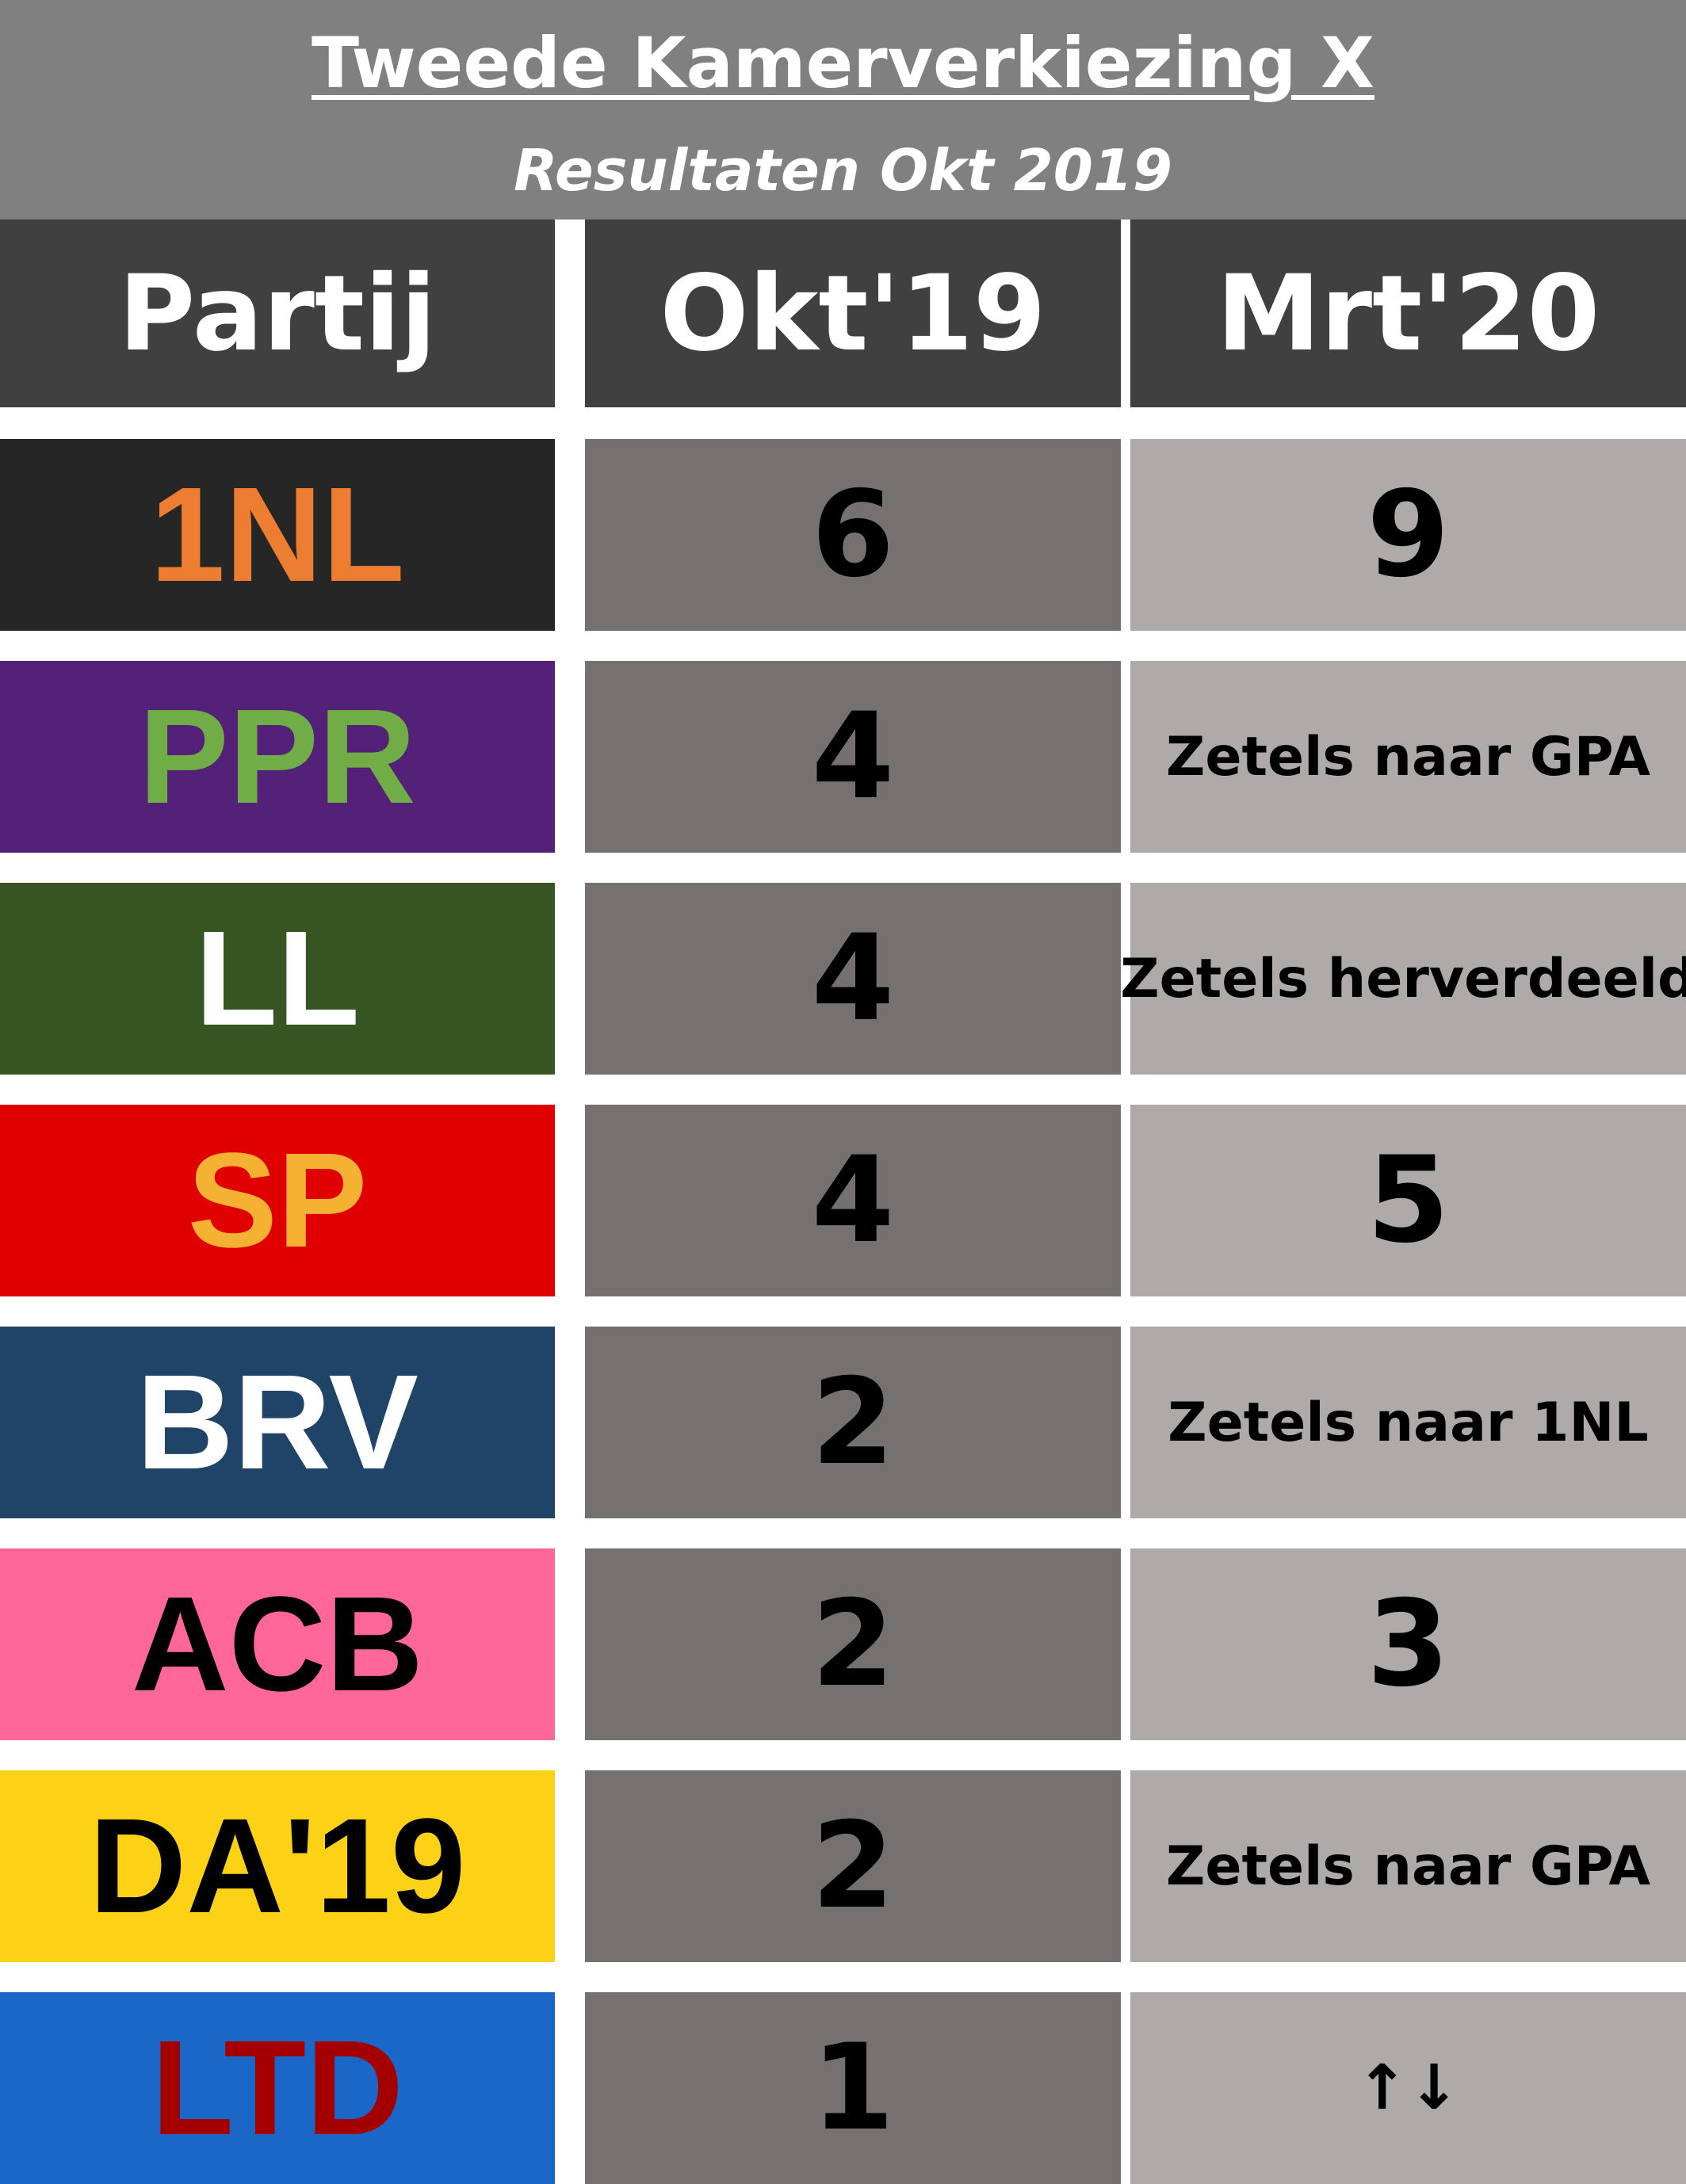 The height and width of the screenshot is (2184, 1686). Describe the element at coordinates (277, 1866) in the screenshot. I see `party-cell: DA'19` at that location.